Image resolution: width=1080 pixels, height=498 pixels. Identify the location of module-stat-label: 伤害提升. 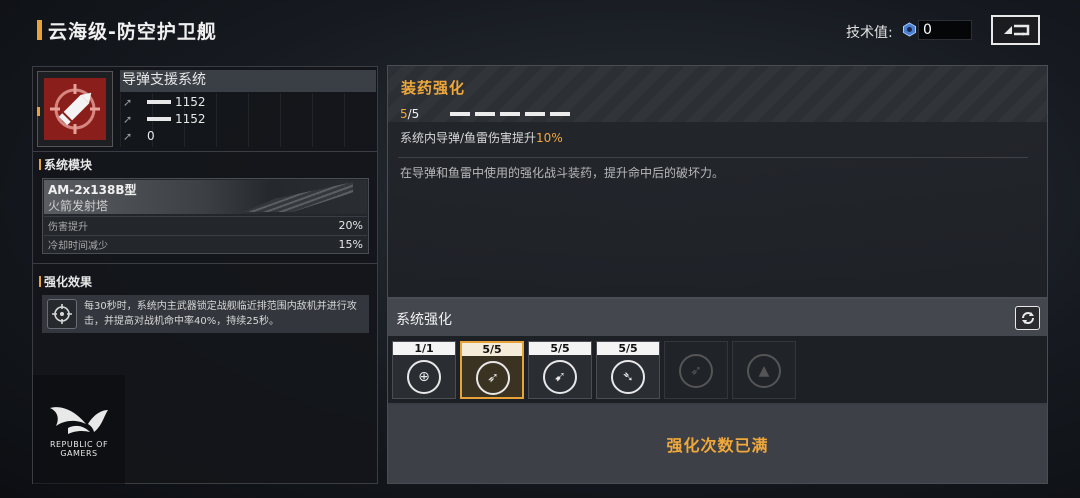
(68, 227).